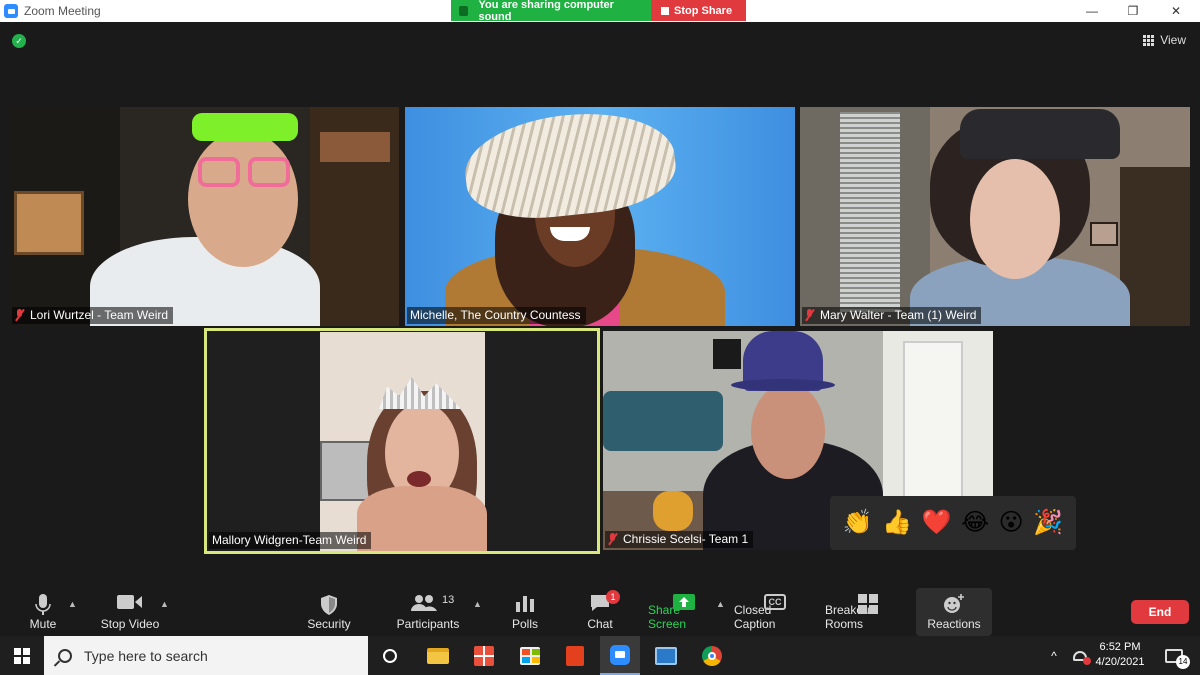 The height and width of the screenshot is (675, 1200). What do you see at coordinates (546, 11) in the screenshot?
I see `sharing-status-text: You are sharing computer sound` at bounding box center [546, 11].